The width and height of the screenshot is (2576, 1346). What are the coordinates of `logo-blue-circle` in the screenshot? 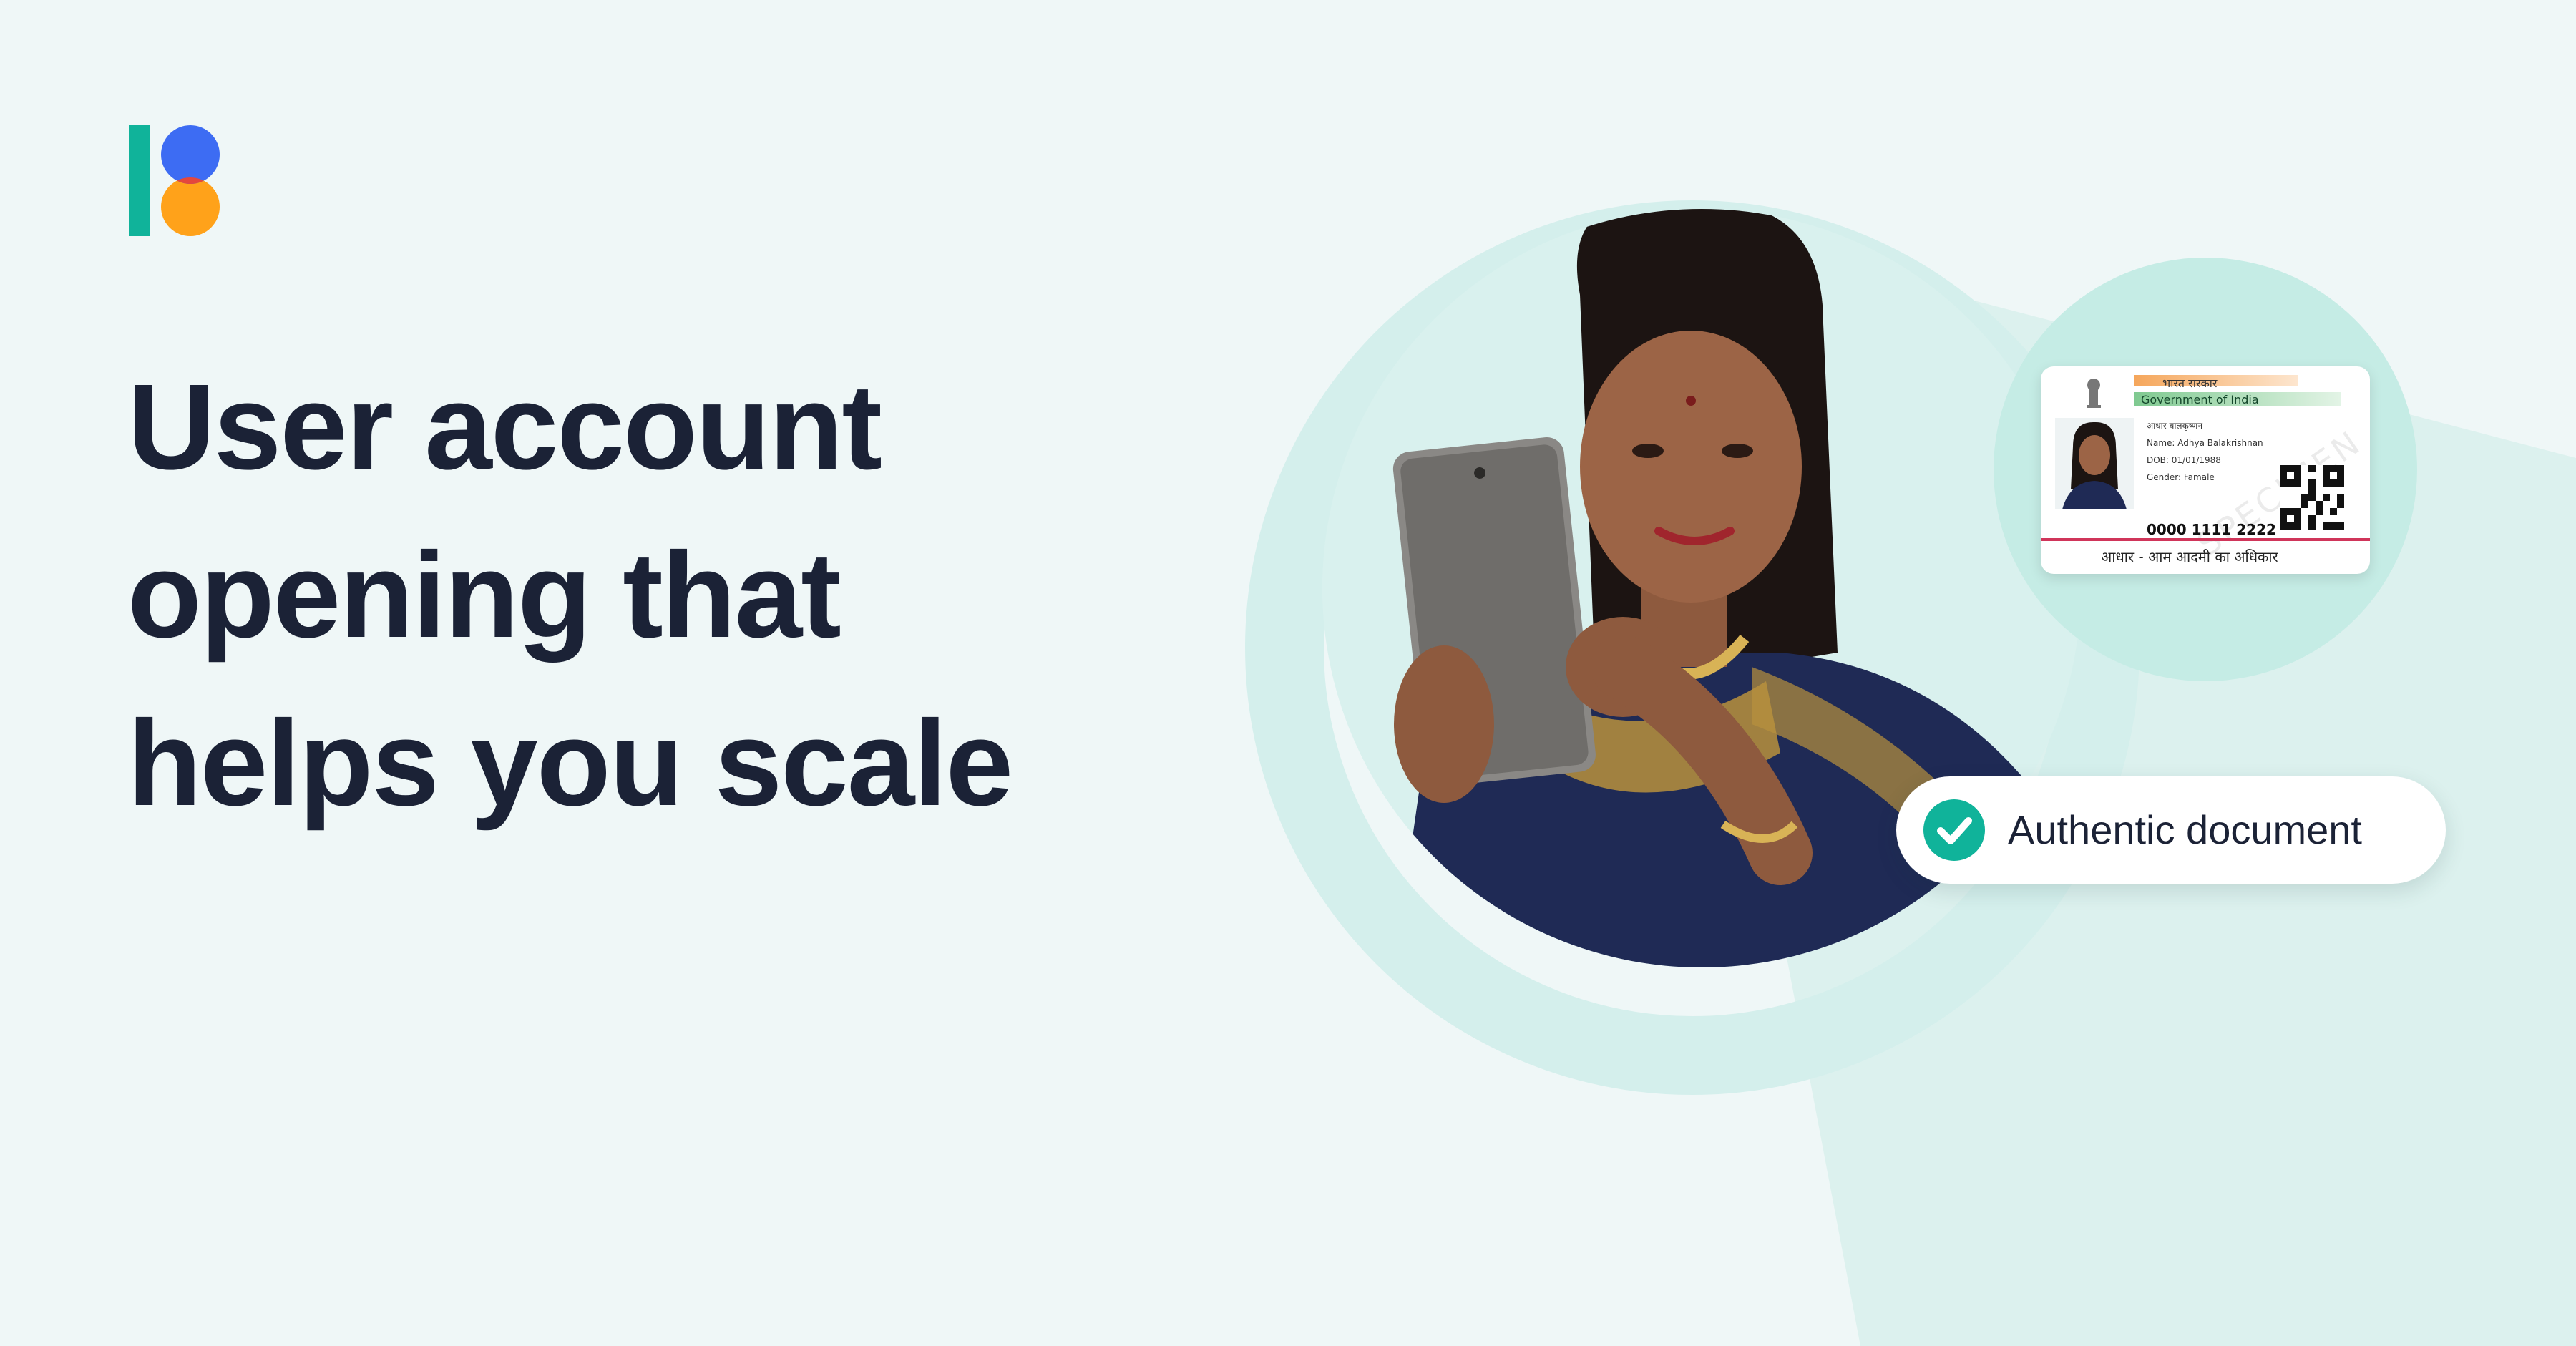 It's located at (190, 154).